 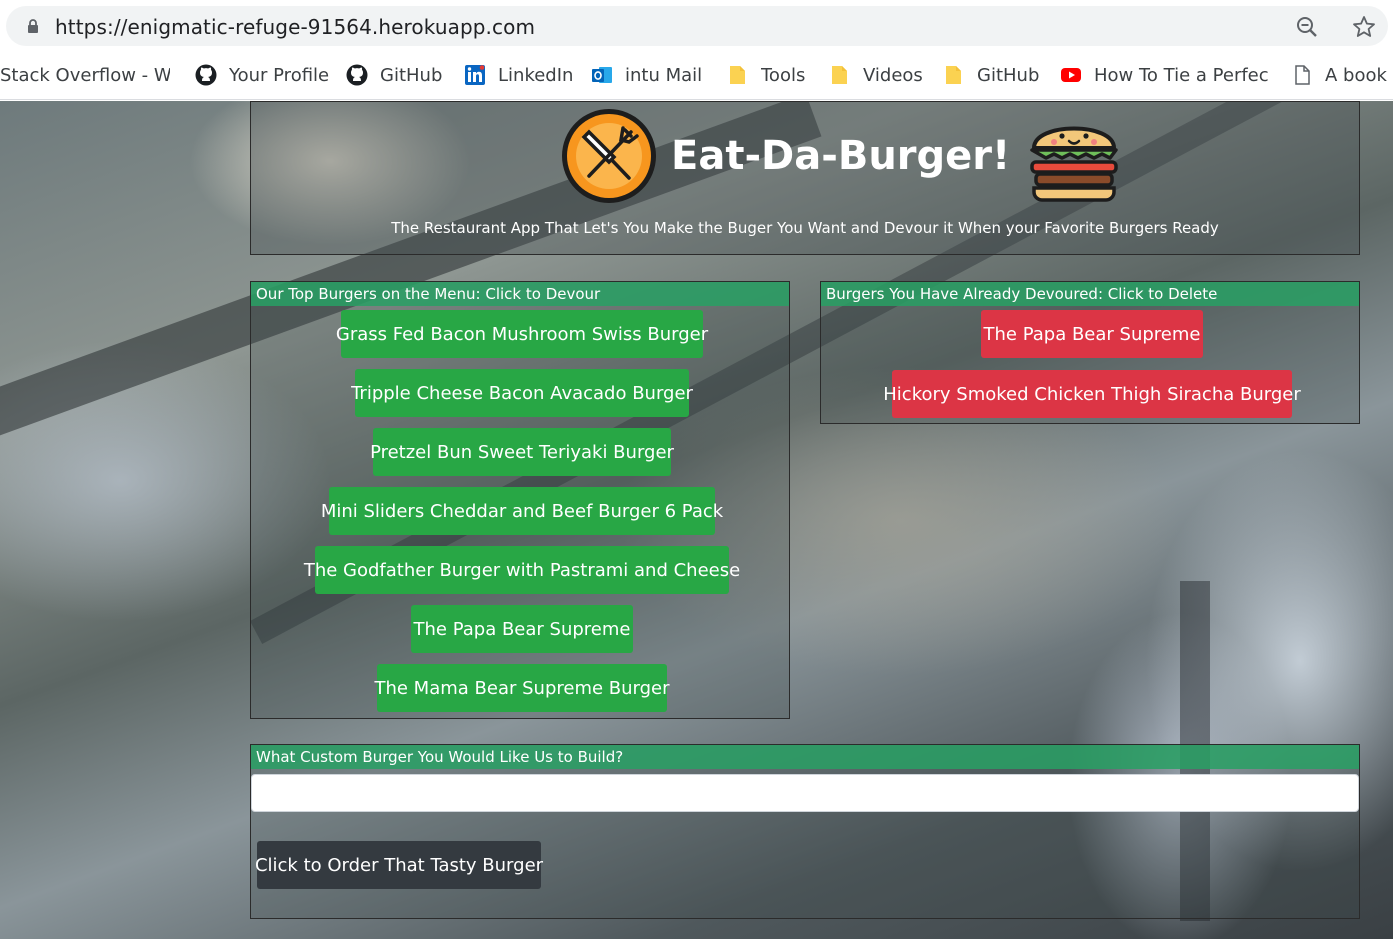 I want to click on bookmark-folder-tools: Tools, so click(x=766, y=75).